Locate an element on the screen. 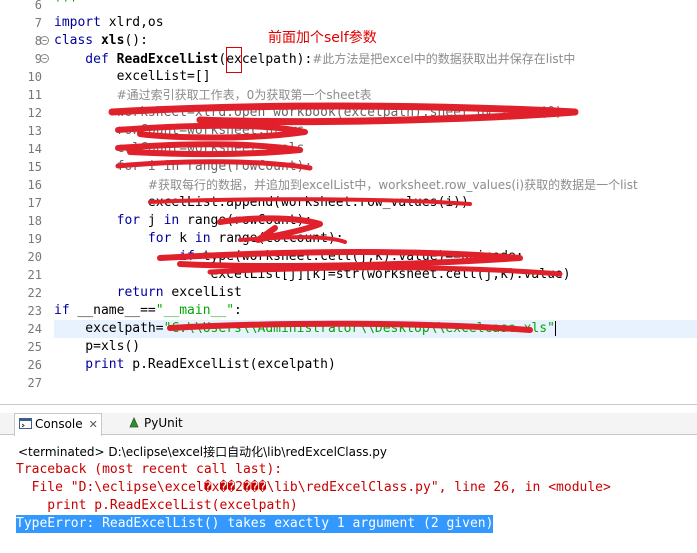 Image resolution: width=697 pixels, height=553 pixels. code-token: p.ReadExcelList(excelpath) is located at coordinates (230, 364).